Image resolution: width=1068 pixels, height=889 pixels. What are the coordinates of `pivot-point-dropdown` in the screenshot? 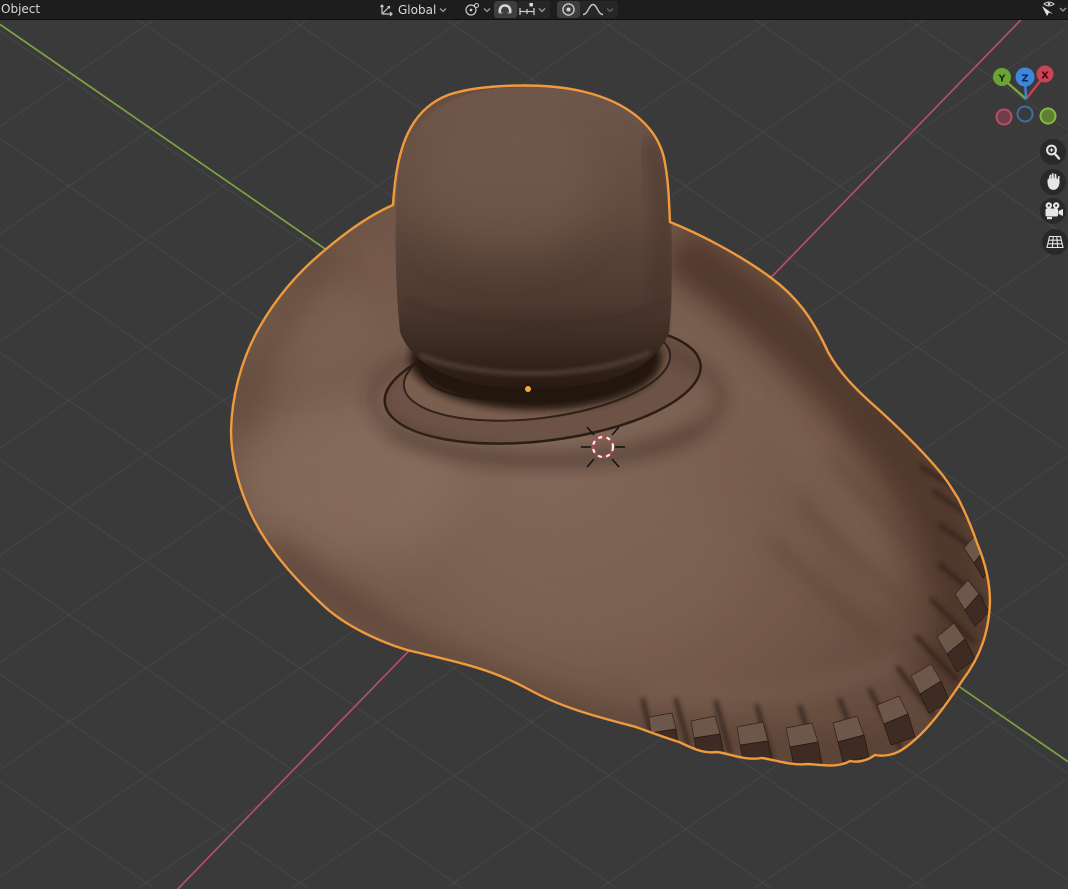 It's located at (477, 9).